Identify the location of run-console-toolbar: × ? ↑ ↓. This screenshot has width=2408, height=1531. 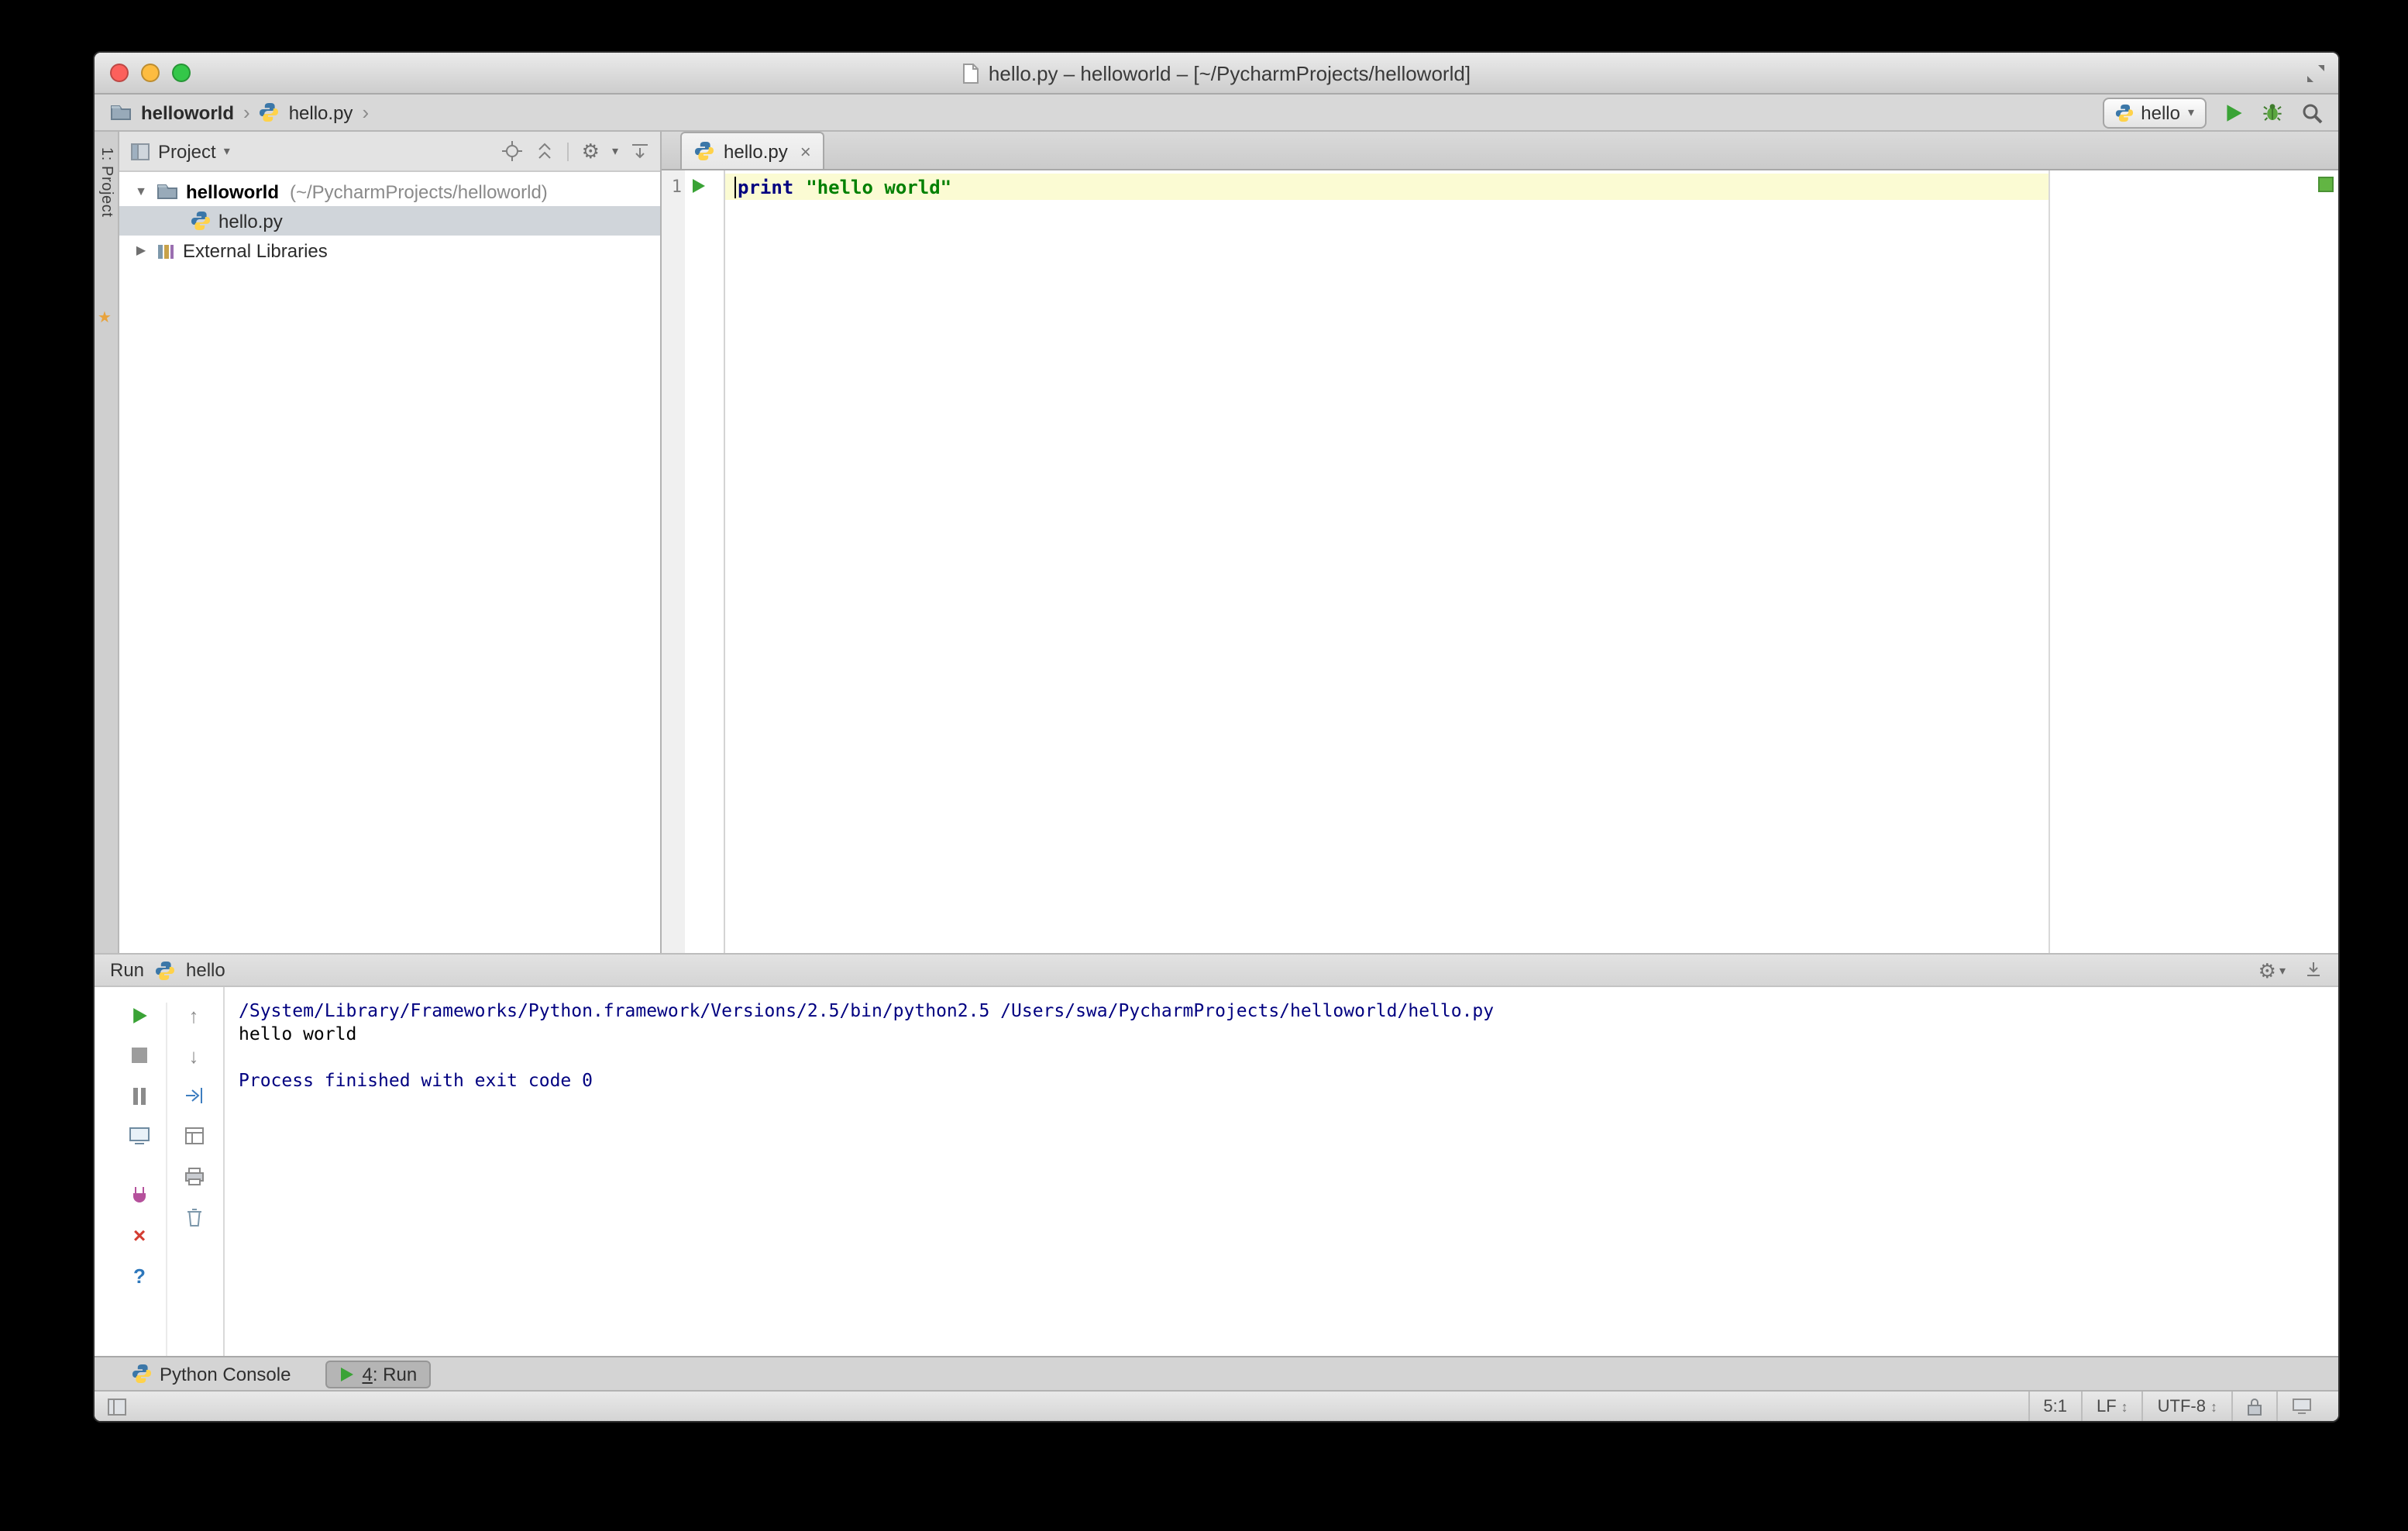
(160, 1171).